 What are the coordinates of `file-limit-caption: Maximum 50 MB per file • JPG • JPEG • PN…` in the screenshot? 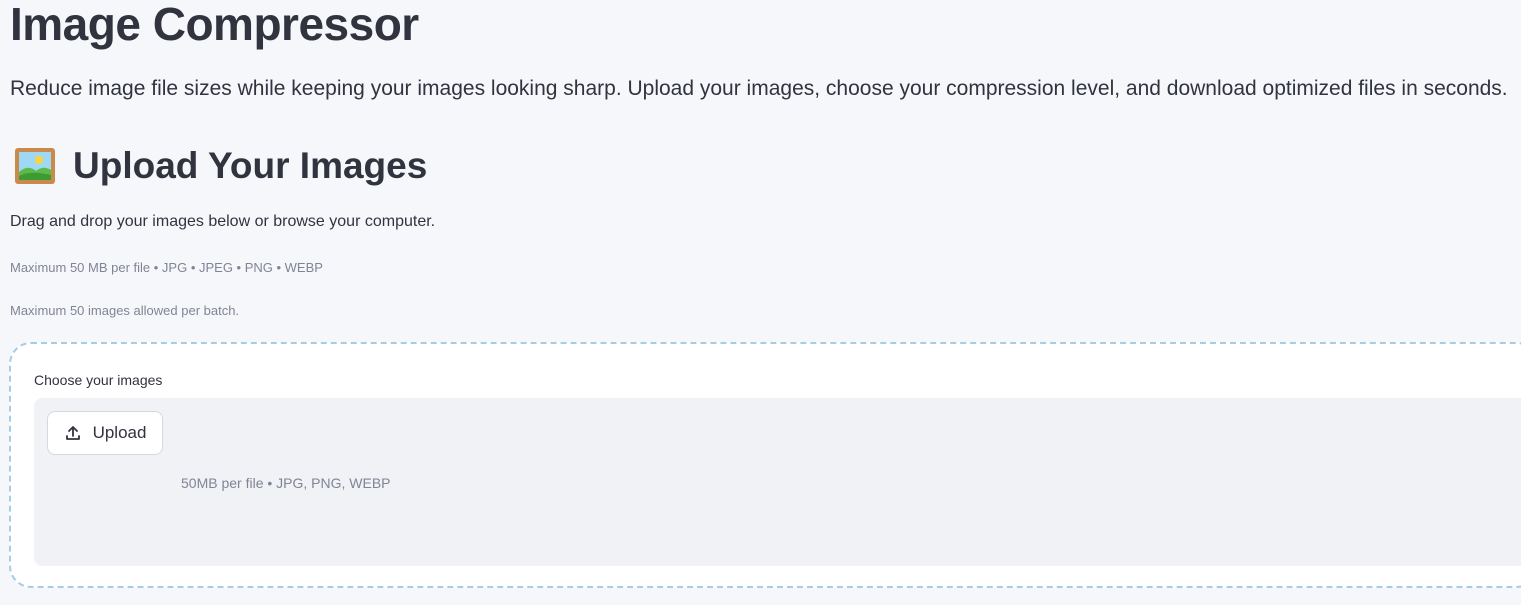 It's located at (166, 267).